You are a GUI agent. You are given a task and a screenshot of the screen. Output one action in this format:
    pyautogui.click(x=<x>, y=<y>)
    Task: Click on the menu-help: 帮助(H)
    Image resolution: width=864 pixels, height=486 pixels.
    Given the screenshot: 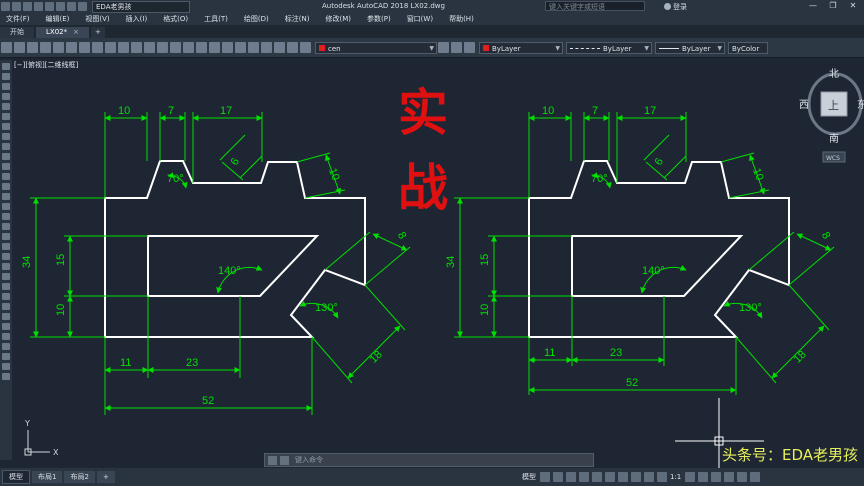 What is the action you would take?
    pyautogui.click(x=461, y=19)
    